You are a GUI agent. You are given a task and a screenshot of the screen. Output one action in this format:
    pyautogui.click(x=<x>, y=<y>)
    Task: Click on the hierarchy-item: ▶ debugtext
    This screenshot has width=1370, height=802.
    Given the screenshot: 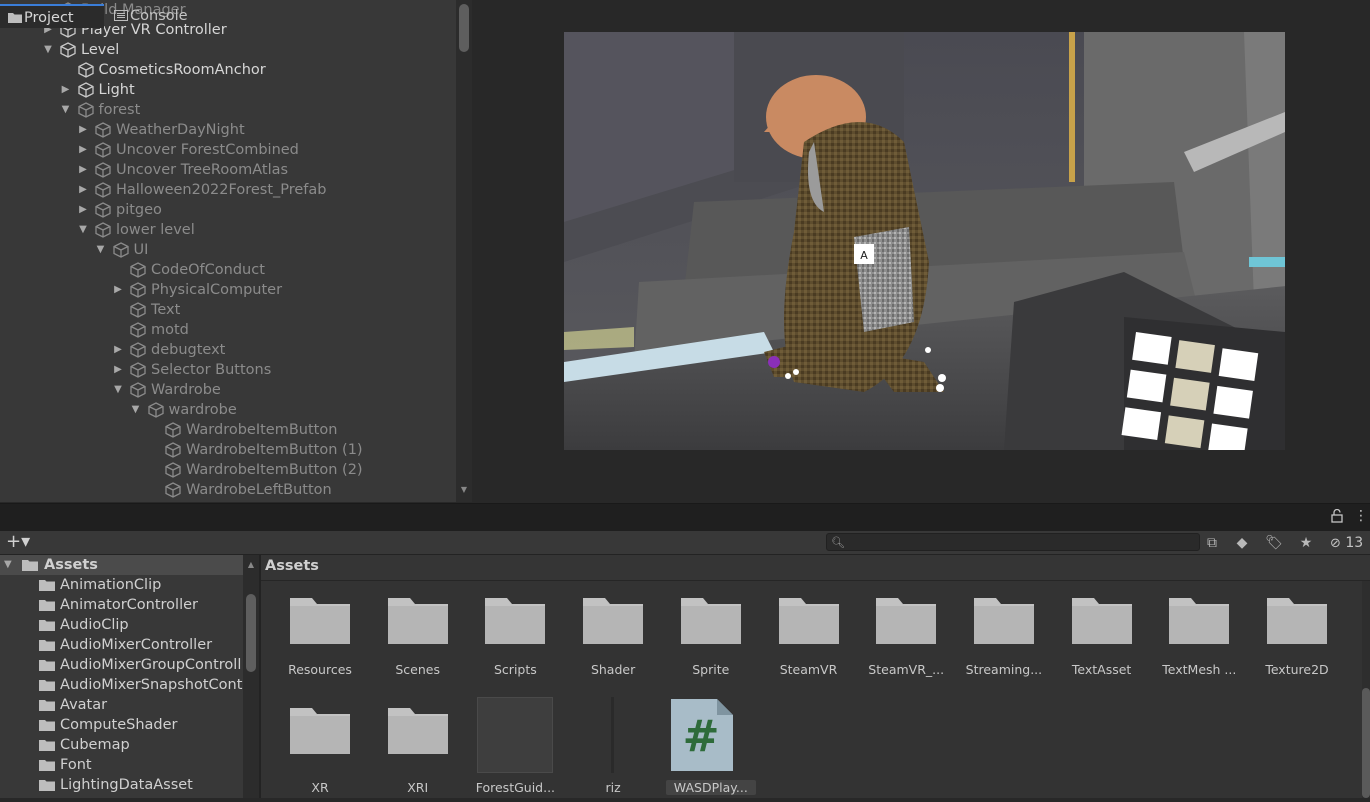 What is the action you would take?
    pyautogui.click(x=248, y=350)
    